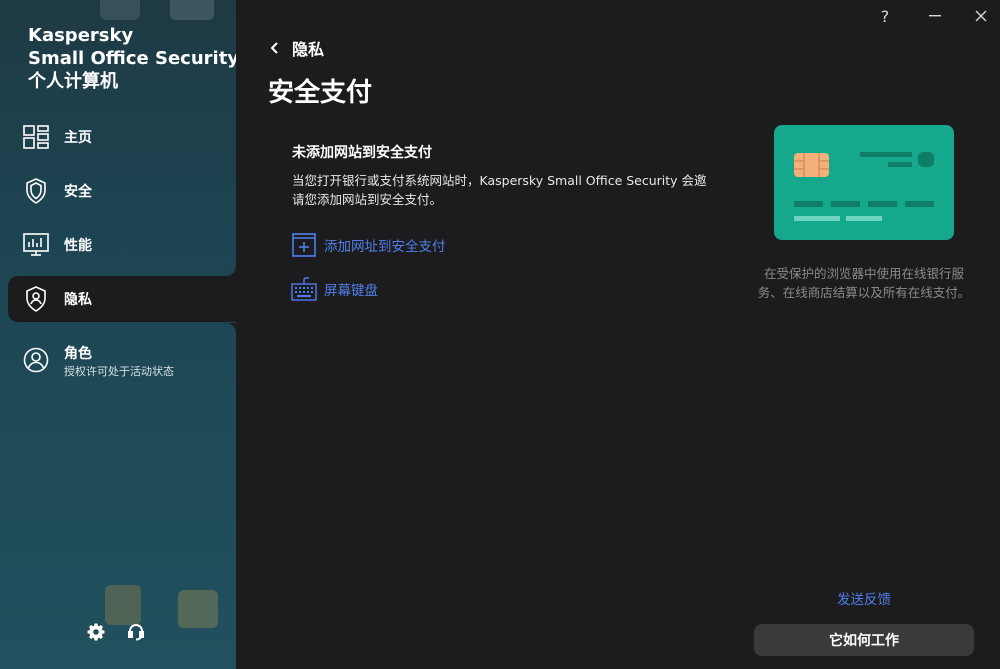 The height and width of the screenshot is (669, 1000). Describe the element at coordinates (36, 360) in the screenshot. I see `user-circle-icon` at that location.